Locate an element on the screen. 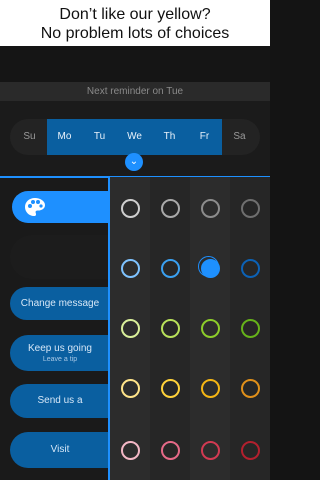 Image resolution: width=320 pixels, height=480 pixels. next-reminder-label: Next reminder on Tue is located at coordinates (135, 91).